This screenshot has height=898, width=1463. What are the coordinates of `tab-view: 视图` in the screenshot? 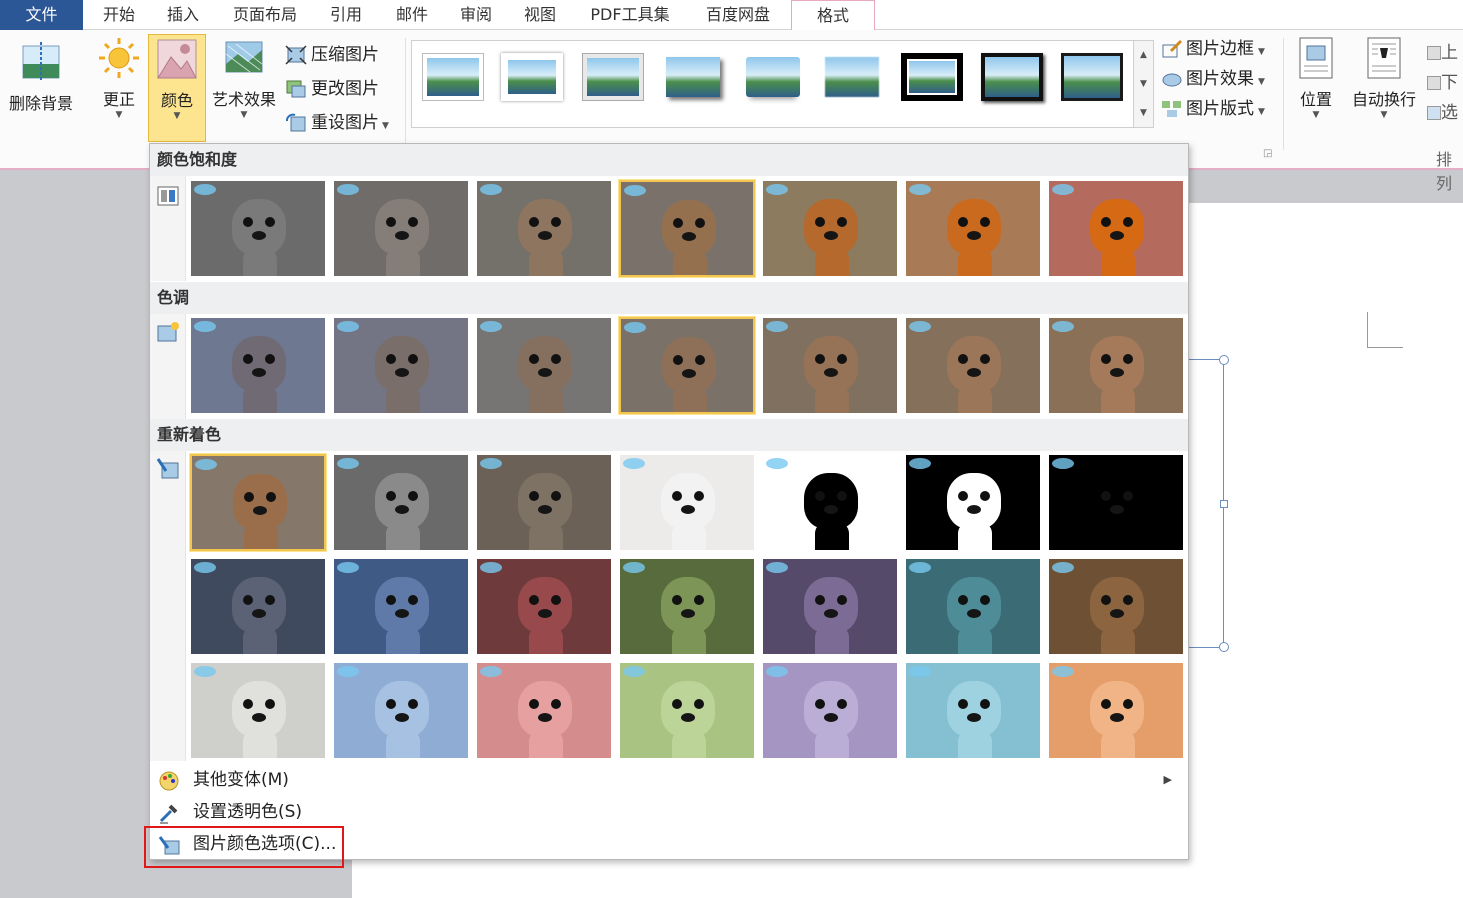 It's located at (540, 15).